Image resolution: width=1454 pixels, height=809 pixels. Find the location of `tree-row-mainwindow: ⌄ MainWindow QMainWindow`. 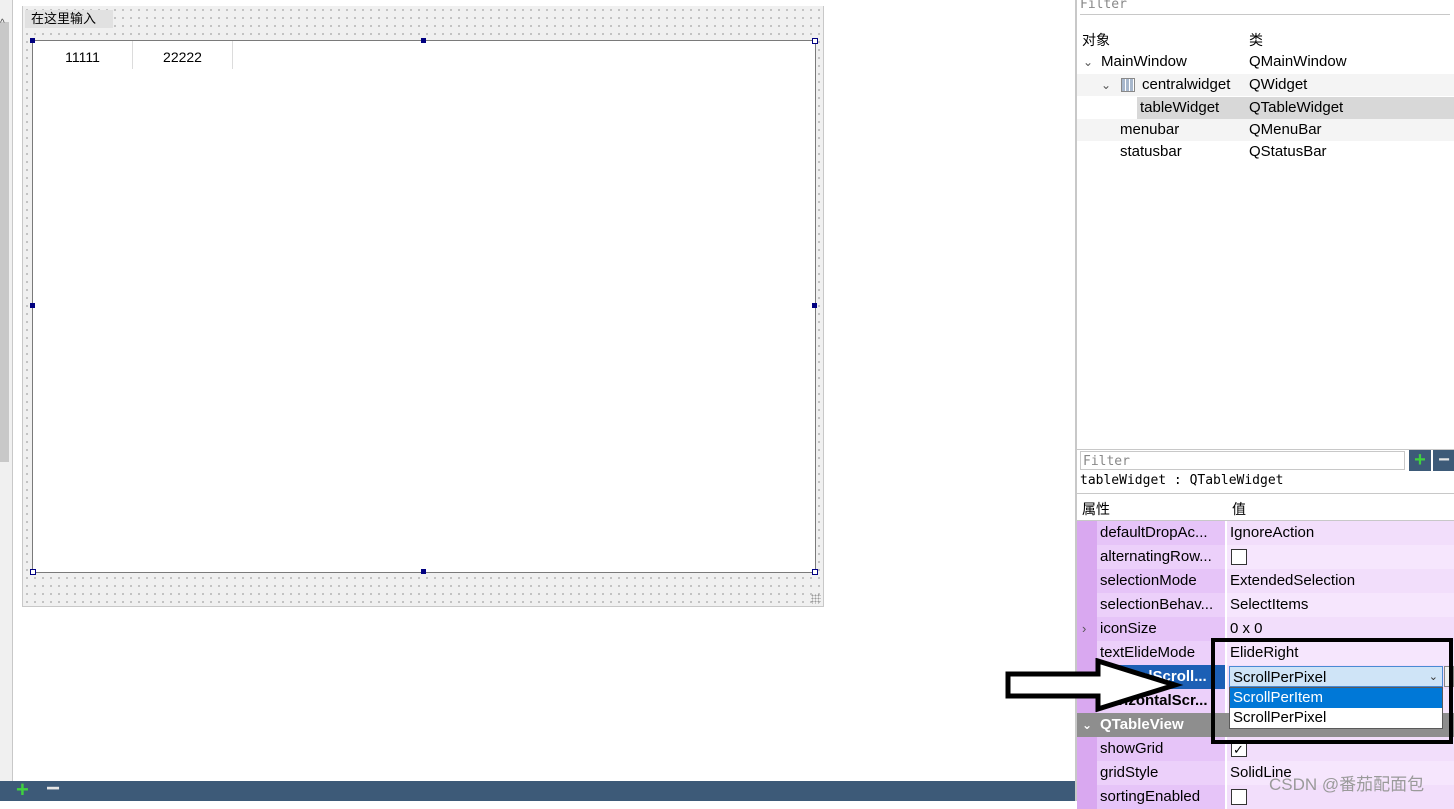

tree-row-mainwindow: ⌄ MainWindow QMainWindow is located at coordinates (1265, 62).